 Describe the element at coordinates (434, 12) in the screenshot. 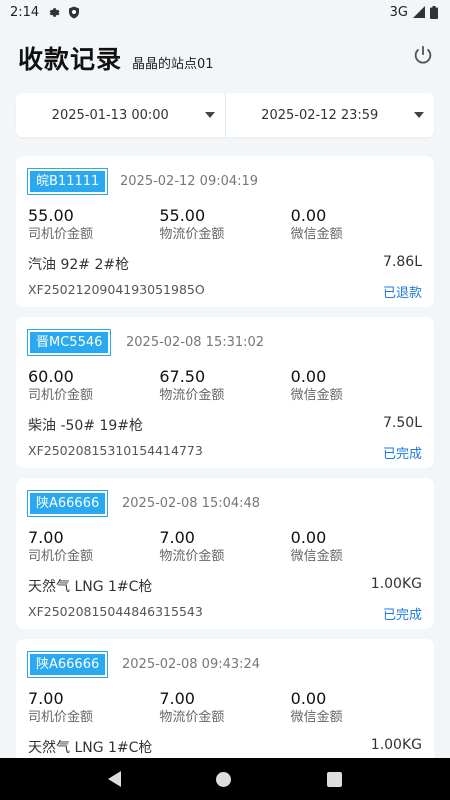

I see `battery-icon` at that location.